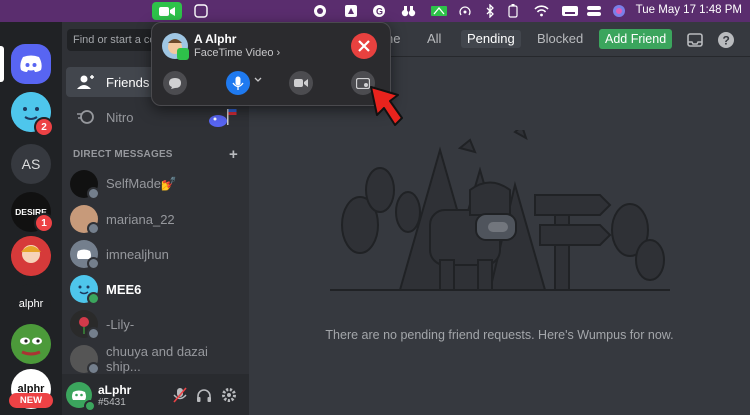  What do you see at coordinates (154, 324) in the screenshot?
I see `dm-item-lily: -Lily-` at bounding box center [154, 324].